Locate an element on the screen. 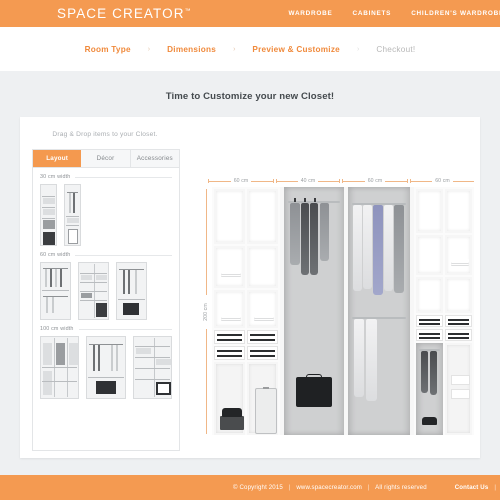 The width and height of the screenshot is (500, 500). footer-website: www.spacecreator.com is located at coordinates (329, 487).